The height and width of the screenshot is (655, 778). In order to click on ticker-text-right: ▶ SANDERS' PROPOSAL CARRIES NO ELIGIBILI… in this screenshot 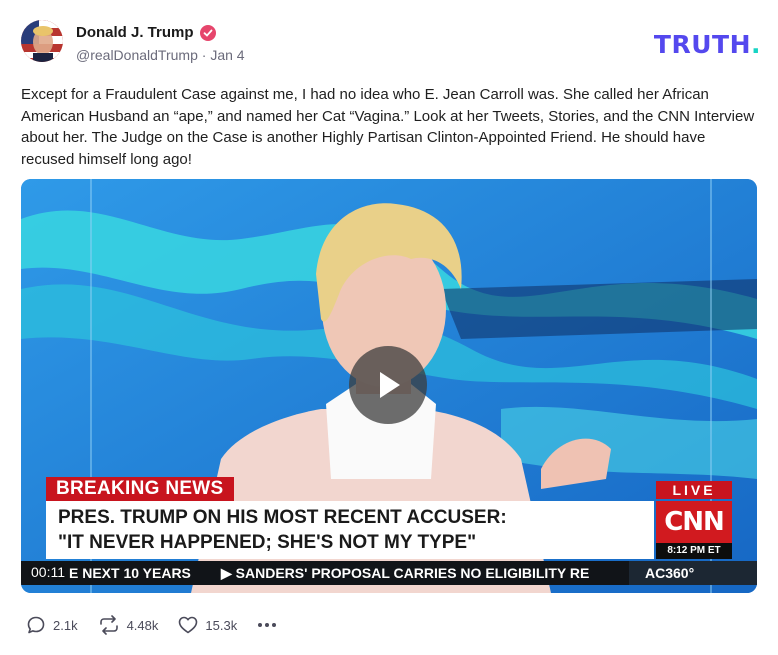, I will do `click(405, 573)`.